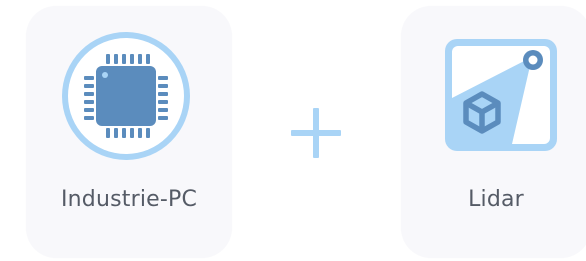 The width and height of the screenshot is (586, 261). What do you see at coordinates (501, 95) in the screenshot?
I see `lidar-sensor-icon` at bounding box center [501, 95].